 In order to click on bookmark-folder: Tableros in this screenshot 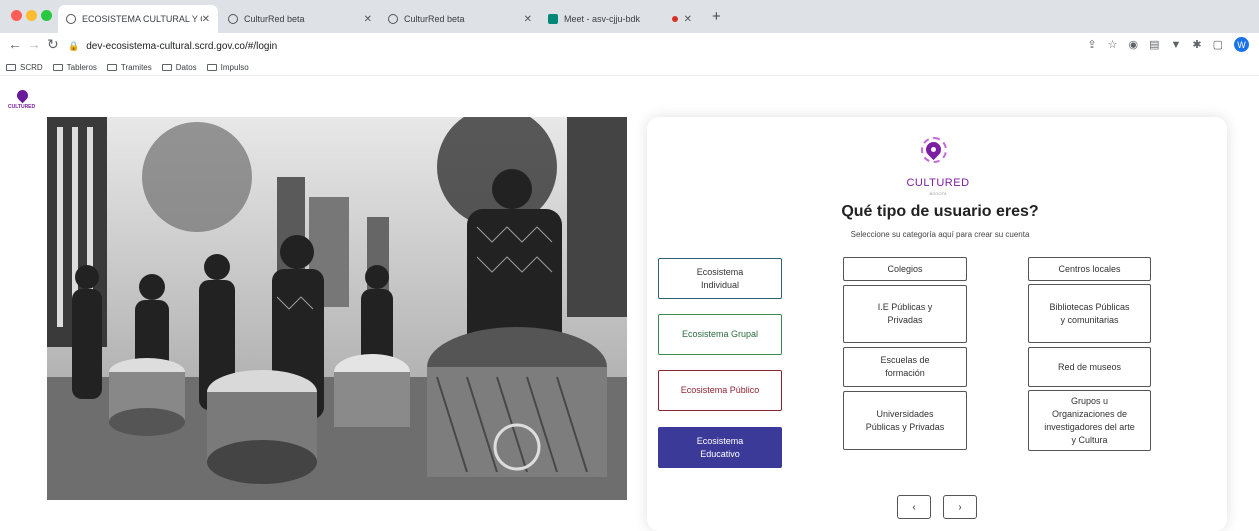, I will do `click(74, 67)`.